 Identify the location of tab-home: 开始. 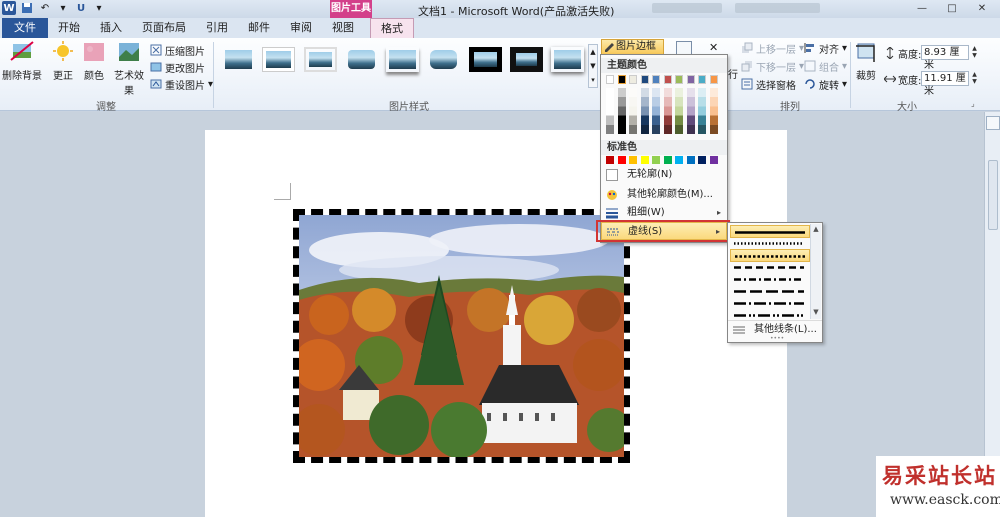
(69, 28).